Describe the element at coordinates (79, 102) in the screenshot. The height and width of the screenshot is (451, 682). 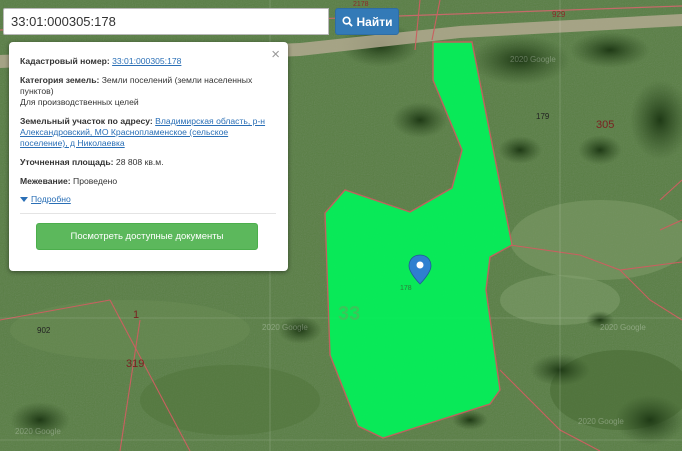
I see `land-purpose-value: Для производственных целей` at that location.